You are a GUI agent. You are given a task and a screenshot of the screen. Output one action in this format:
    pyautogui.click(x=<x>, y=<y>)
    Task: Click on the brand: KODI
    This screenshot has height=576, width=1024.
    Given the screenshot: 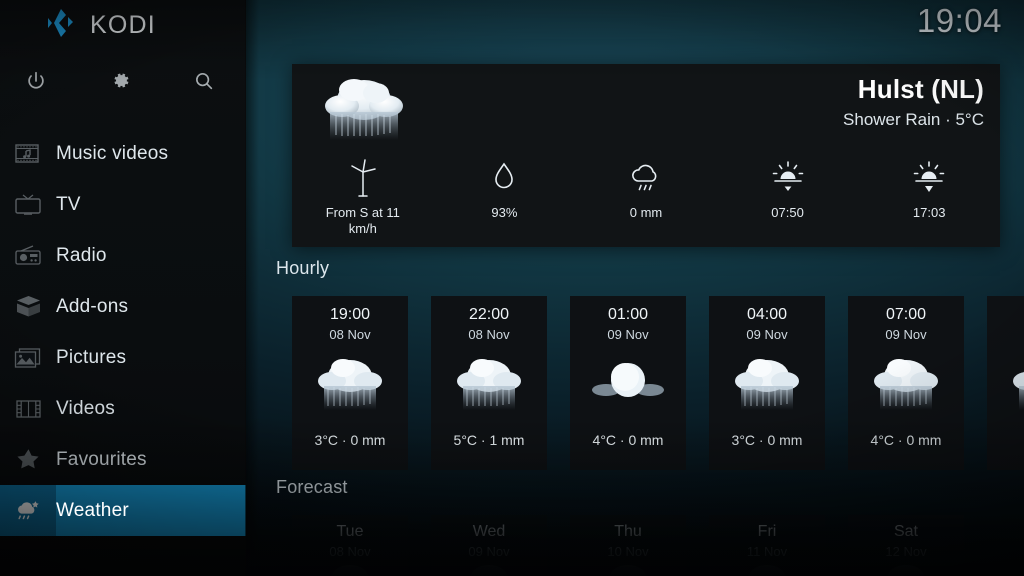 What is the action you would take?
    pyautogui.click(x=100, y=25)
    